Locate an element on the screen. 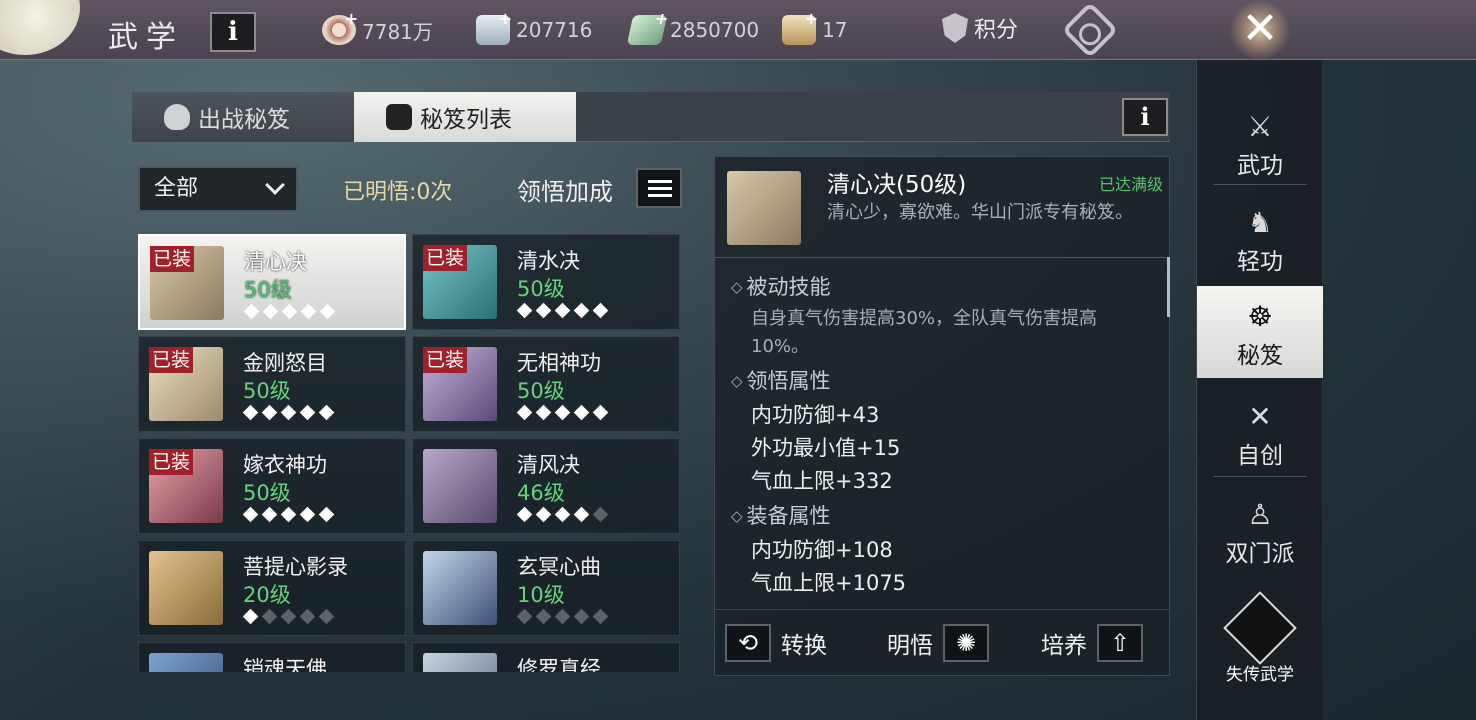 This screenshot has height=720, width=1476. enlighten-bonus-label: 领悟加成 is located at coordinates (565, 192).